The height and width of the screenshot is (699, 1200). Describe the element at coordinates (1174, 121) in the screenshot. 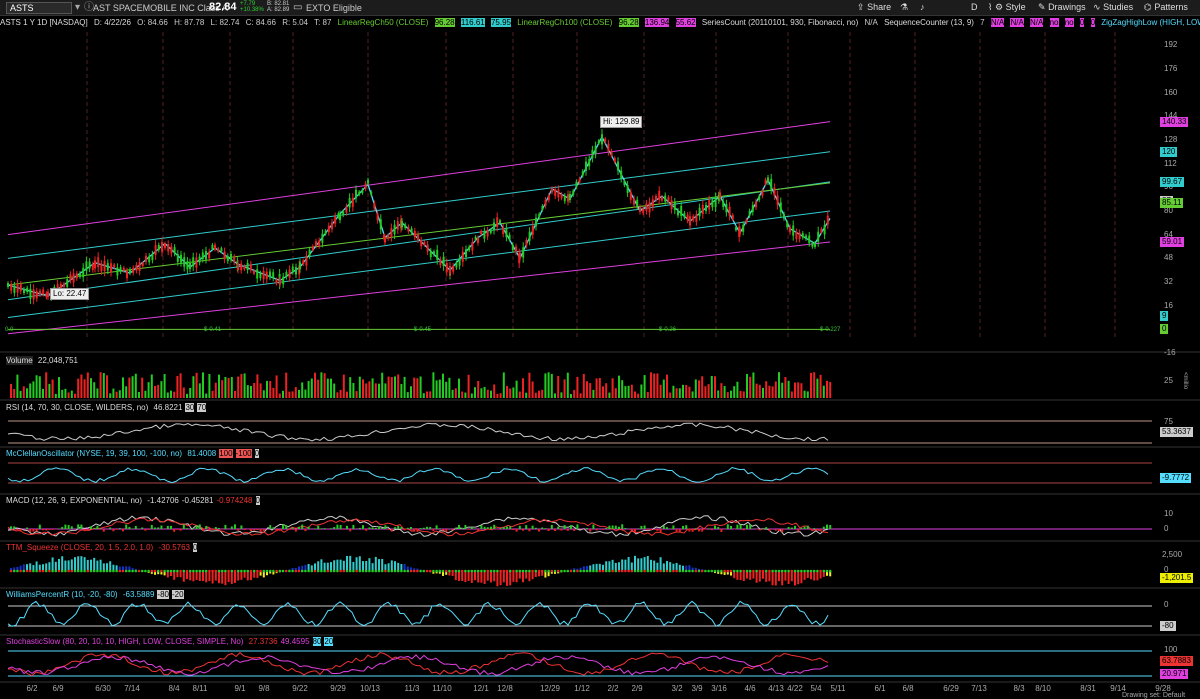

I see `price-tag-0: 140.33` at that location.